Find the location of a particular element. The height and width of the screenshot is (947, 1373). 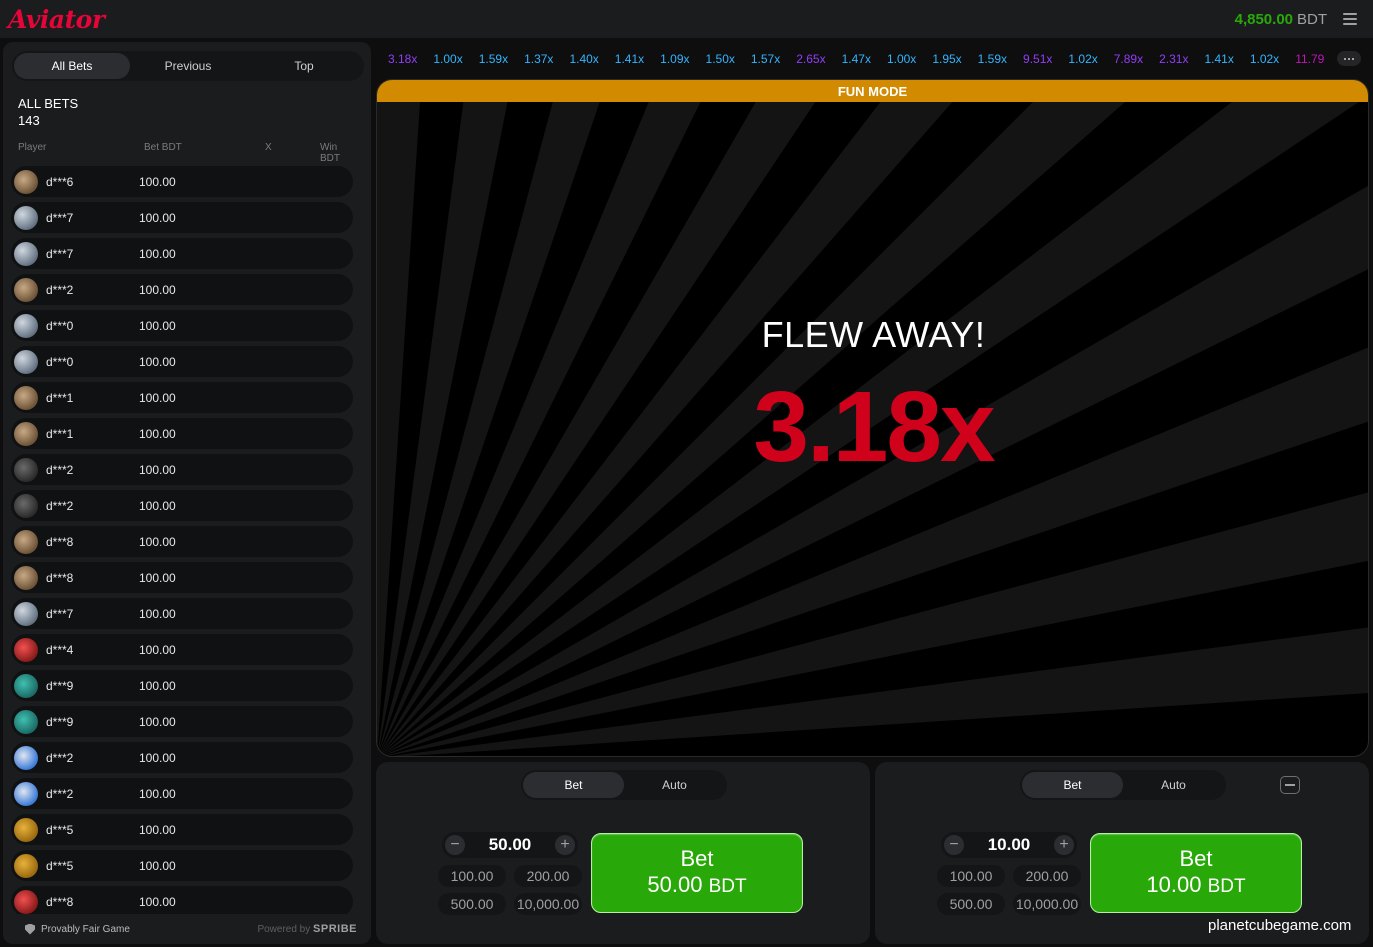

all-bets-title: ALL BETS is located at coordinates (48, 103).